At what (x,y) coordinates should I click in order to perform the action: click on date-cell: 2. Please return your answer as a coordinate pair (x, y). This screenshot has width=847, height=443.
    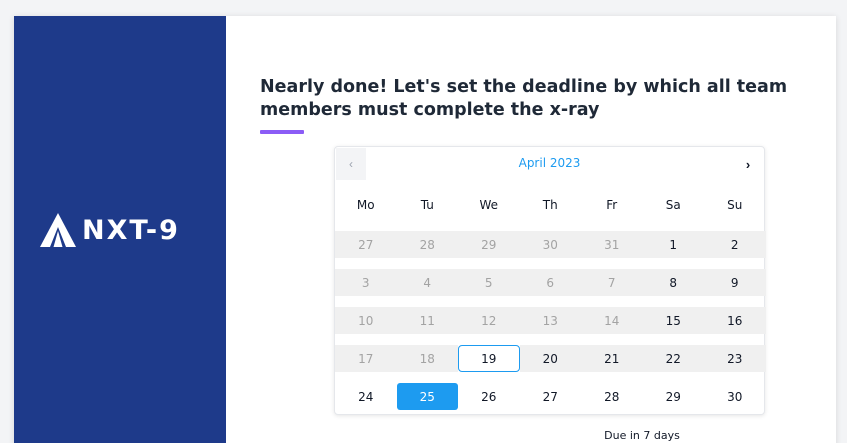
    Looking at the image, I should click on (735, 244).